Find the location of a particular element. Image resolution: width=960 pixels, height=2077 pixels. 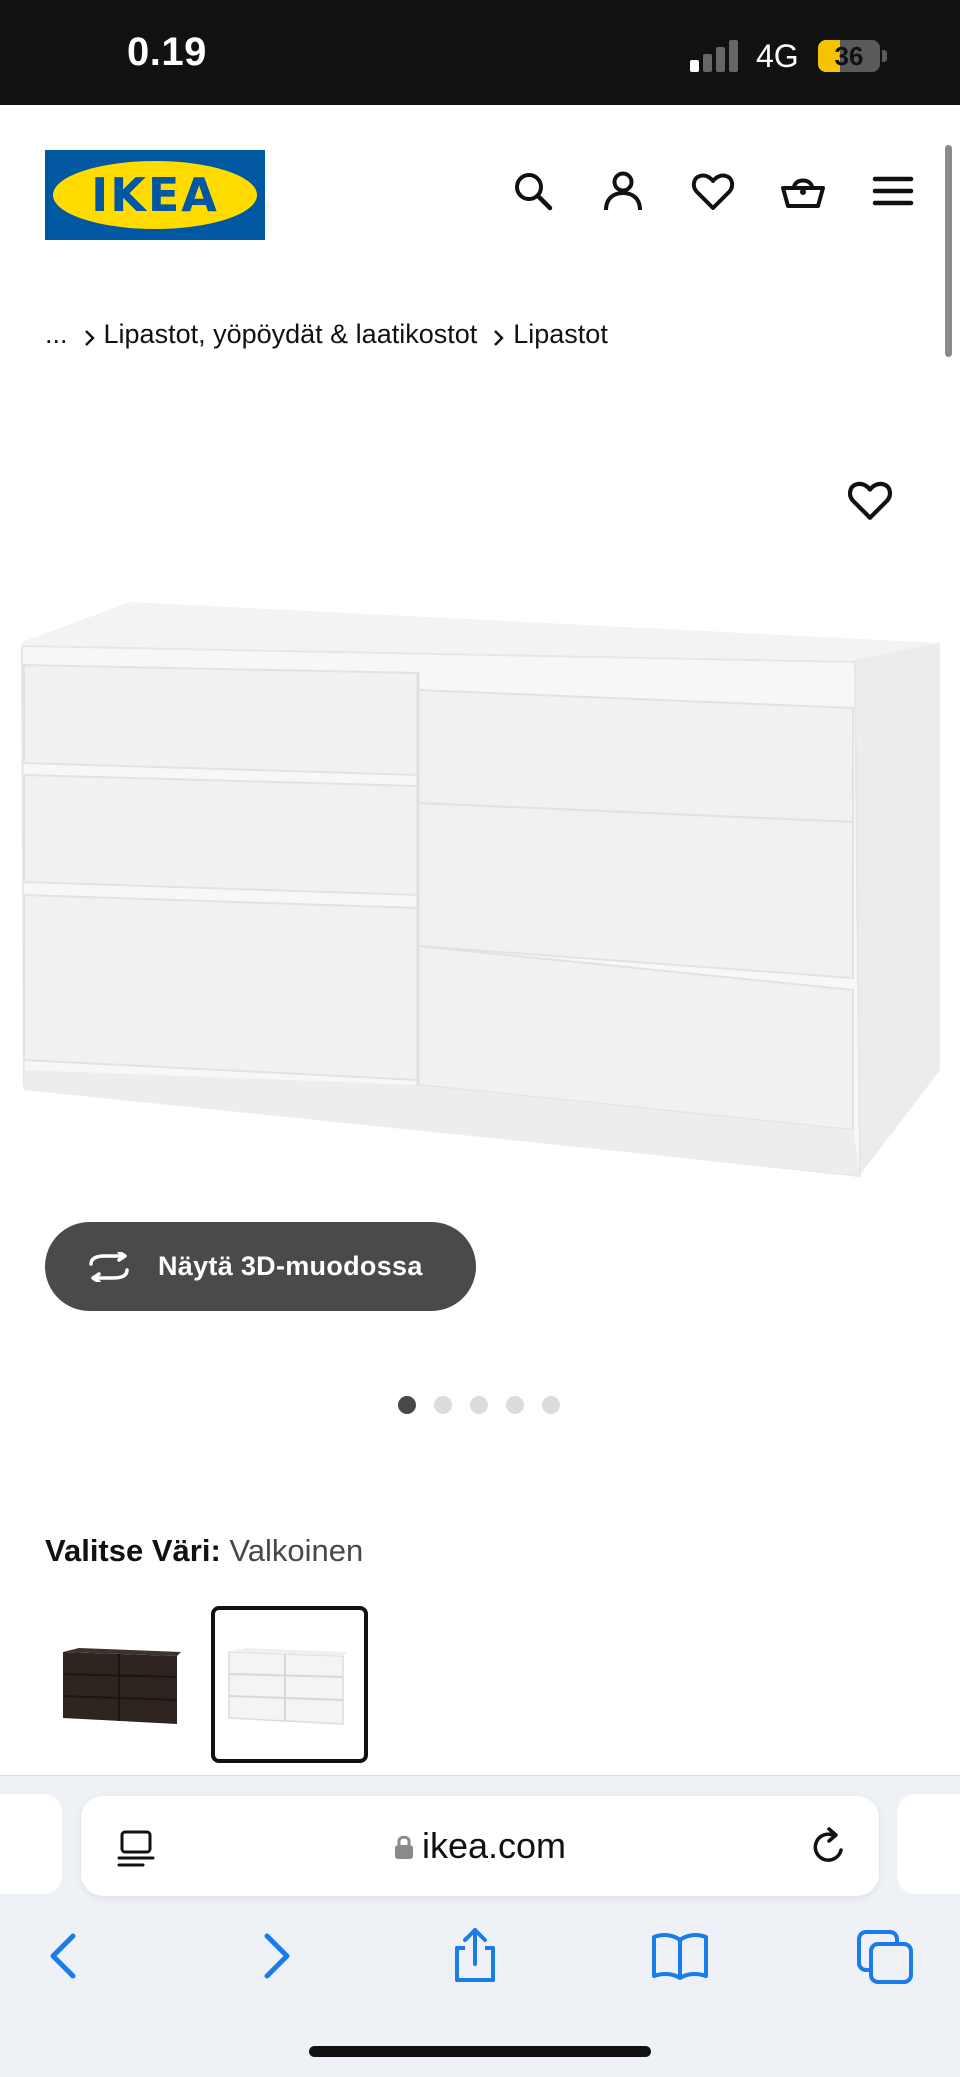

white-dresser-thumbnail is located at coordinates (287, 1686).